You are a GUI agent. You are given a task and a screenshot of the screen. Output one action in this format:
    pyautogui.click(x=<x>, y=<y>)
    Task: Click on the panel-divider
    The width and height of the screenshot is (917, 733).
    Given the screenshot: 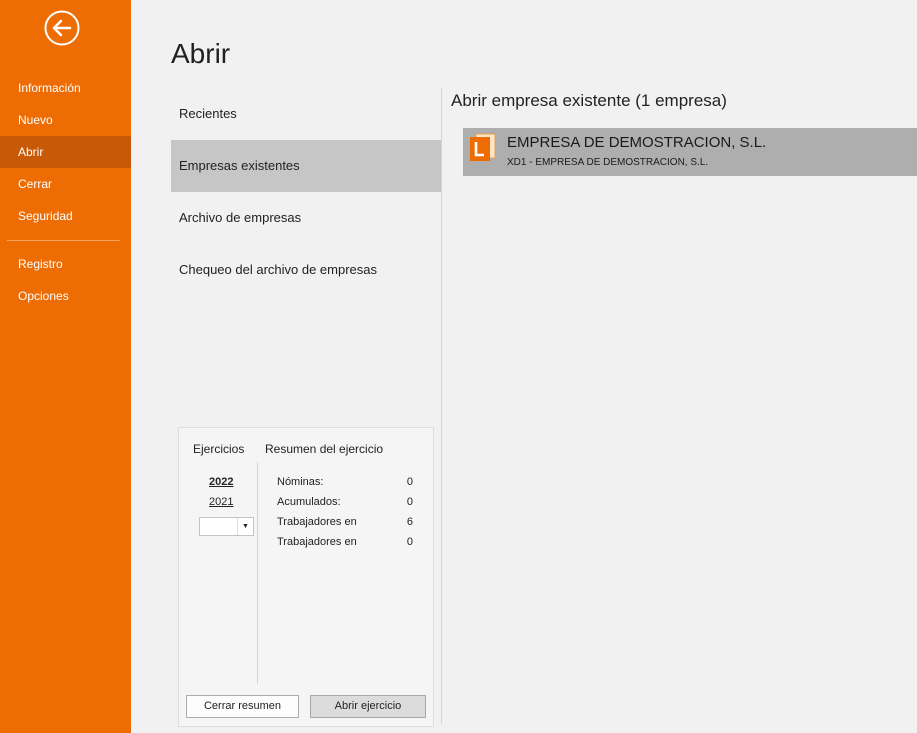 What is the action you would take?
    pyautogui.click(x=441, y=406)
    